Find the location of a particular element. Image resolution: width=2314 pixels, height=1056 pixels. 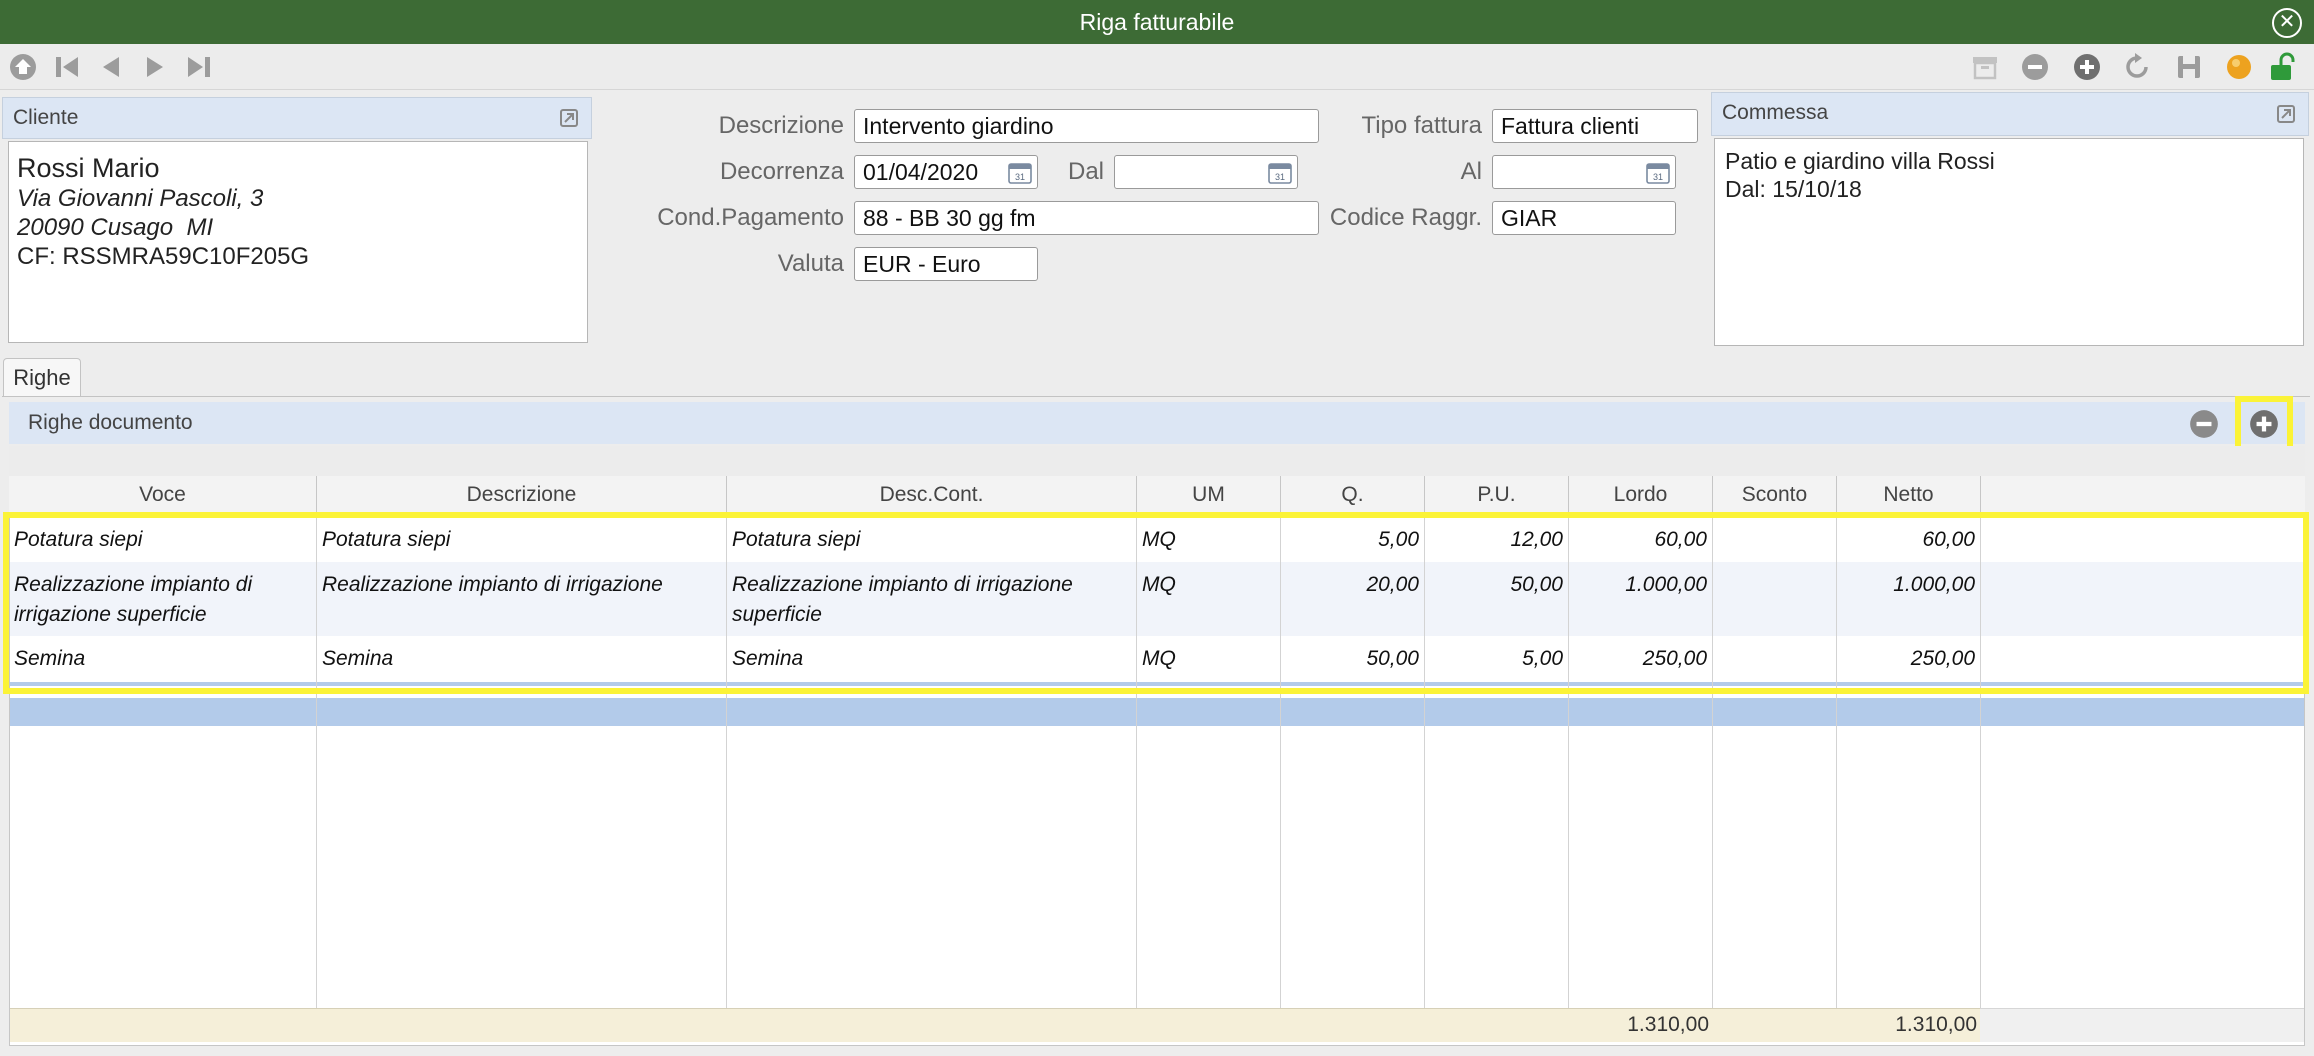

last-record-icon is located at coordinates (199, 67).